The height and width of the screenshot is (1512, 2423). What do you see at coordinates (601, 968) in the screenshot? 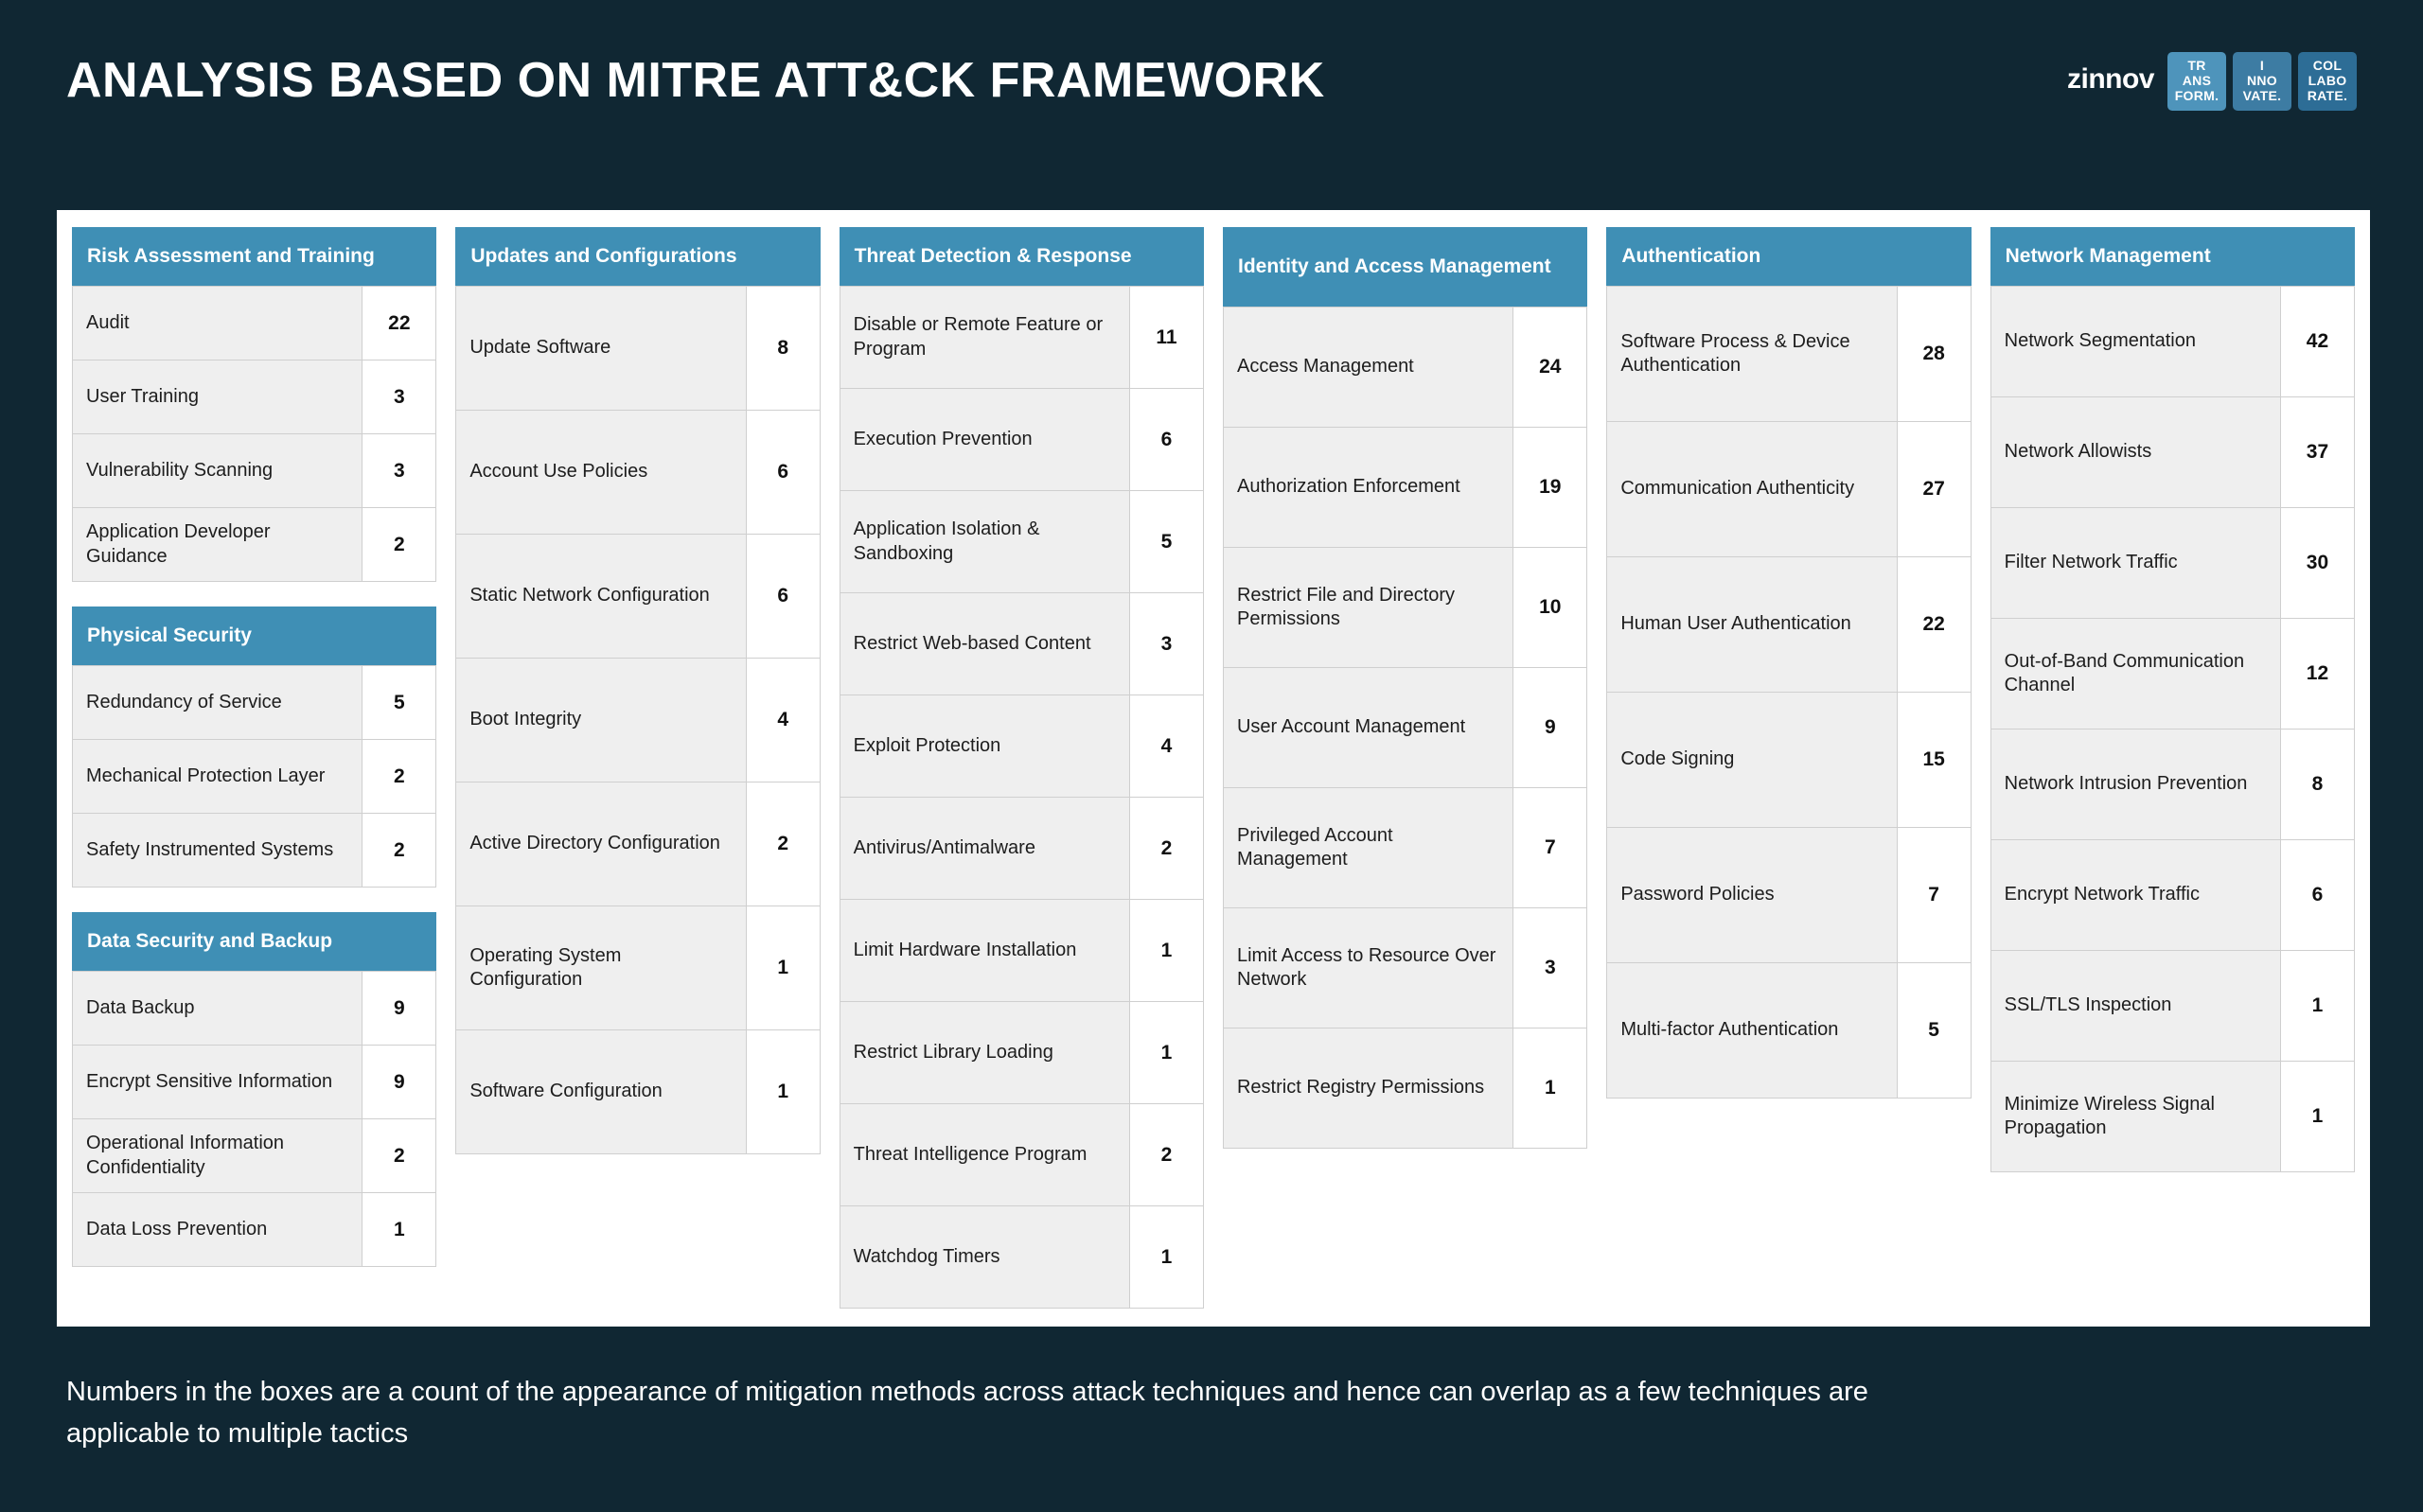
I see `mitigation-label: Operating System Configuration` at bounding box center [601, 968].